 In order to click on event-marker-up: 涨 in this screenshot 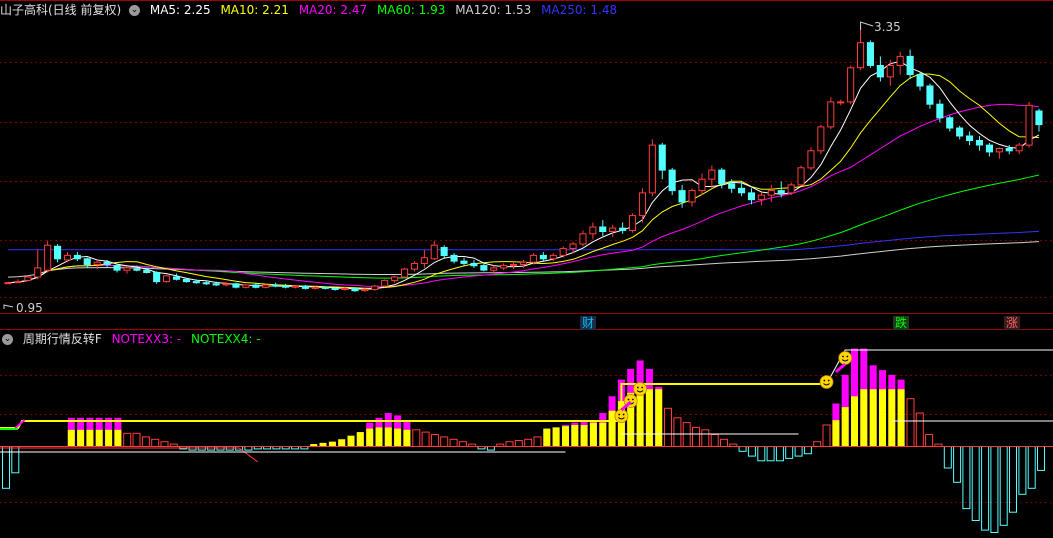, I will do `click(1012, 323)`.